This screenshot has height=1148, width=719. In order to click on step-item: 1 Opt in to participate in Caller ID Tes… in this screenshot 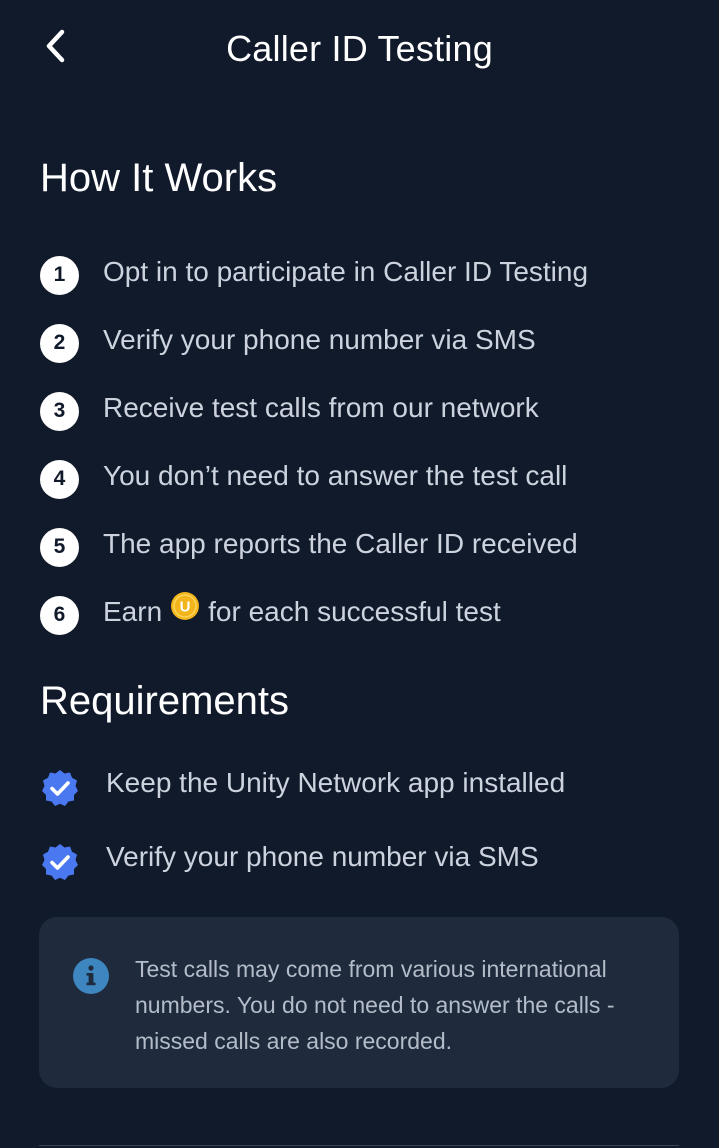, I will do `click(365, 272)`.